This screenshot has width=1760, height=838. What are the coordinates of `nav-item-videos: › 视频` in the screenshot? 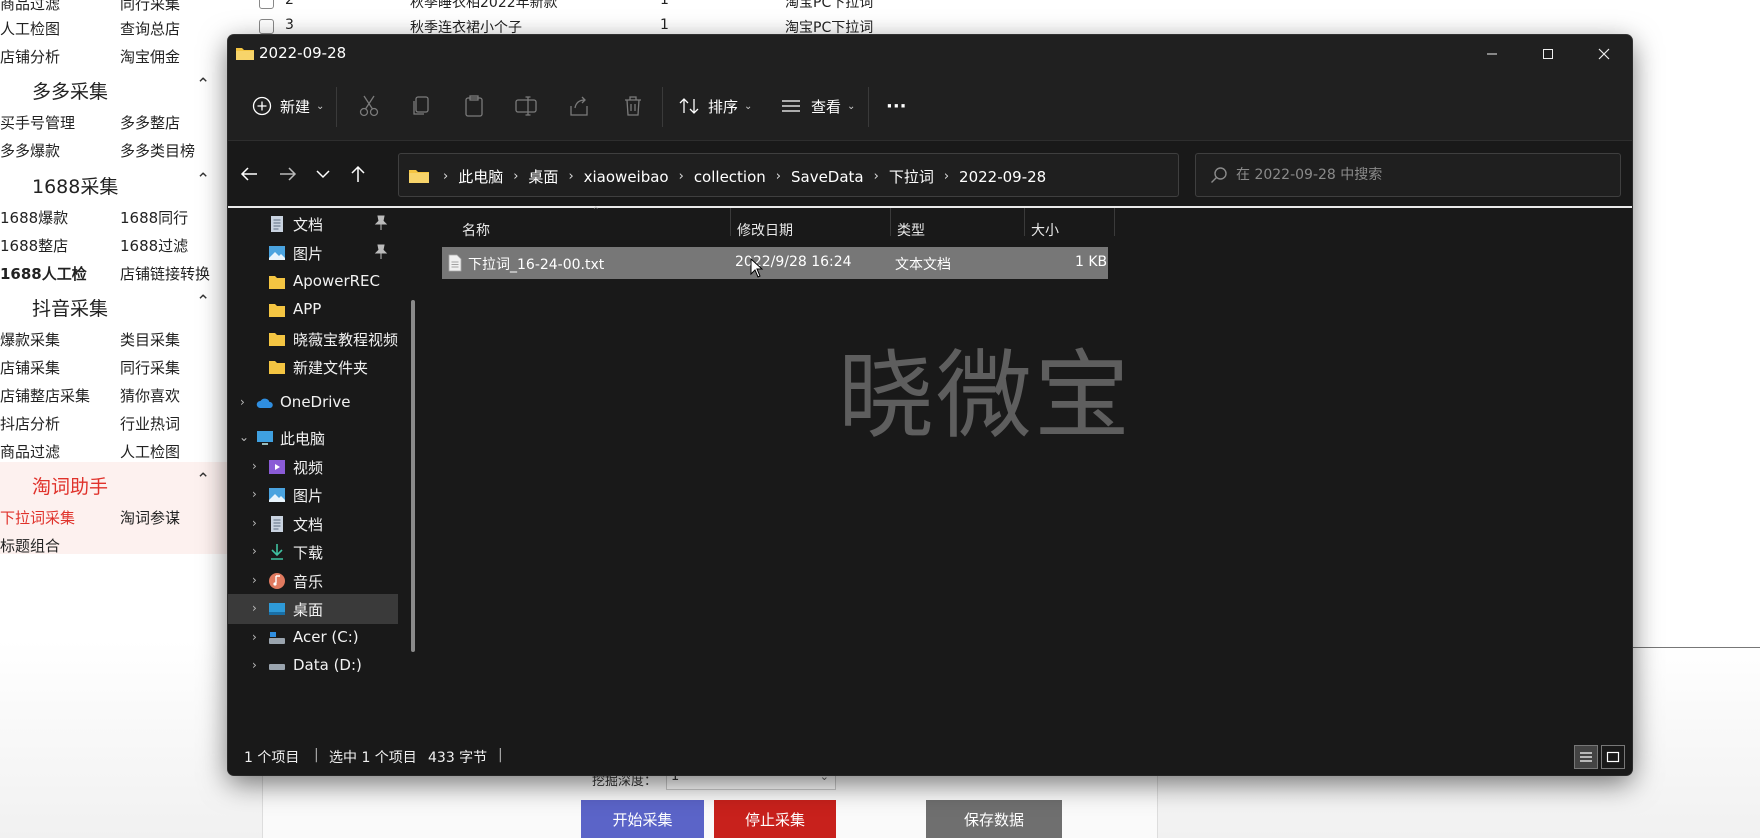 It's located at (313, 467).